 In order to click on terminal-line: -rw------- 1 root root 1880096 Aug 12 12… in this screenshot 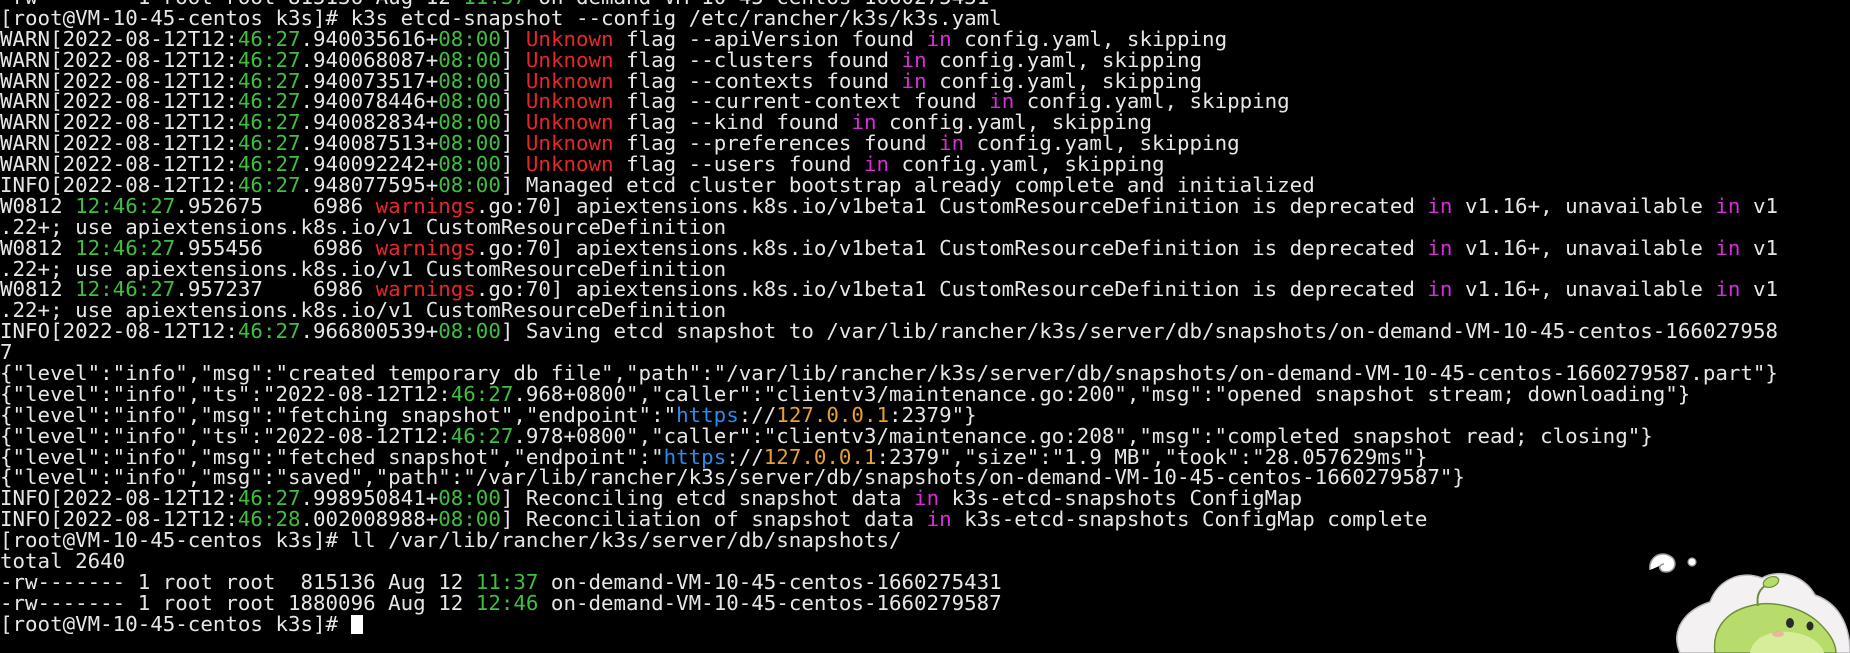, I will do `click(889, 602)`.